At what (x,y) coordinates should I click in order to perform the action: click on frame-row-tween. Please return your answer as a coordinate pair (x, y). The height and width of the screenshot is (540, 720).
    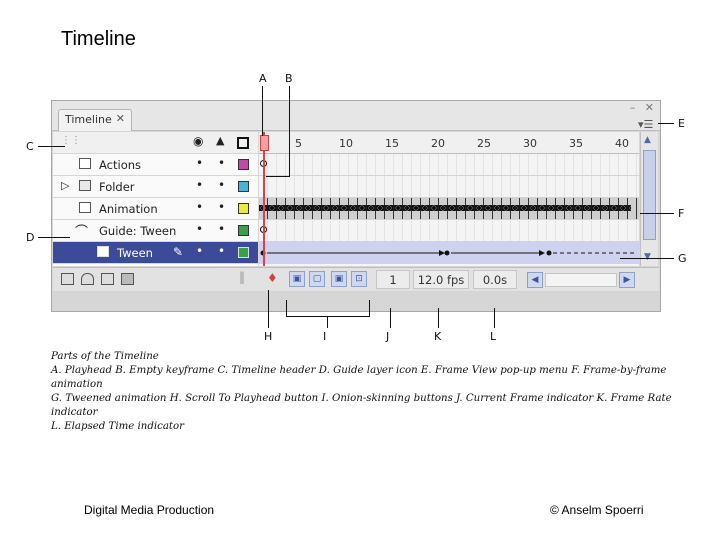
    Looking at the image, I should click on (449, 253).